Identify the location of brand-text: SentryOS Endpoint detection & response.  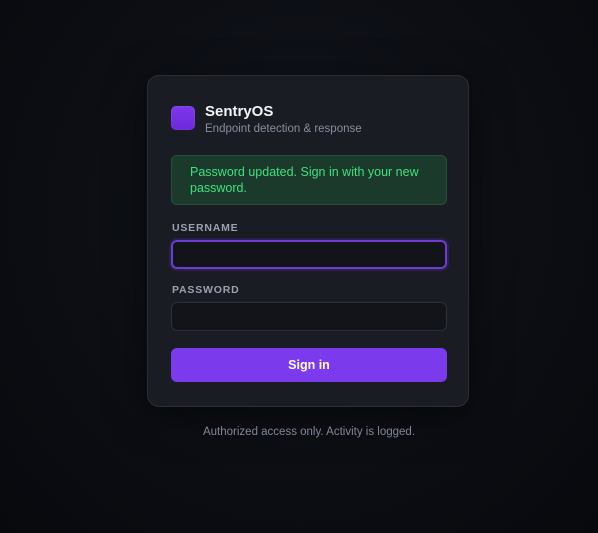
(283, 120).